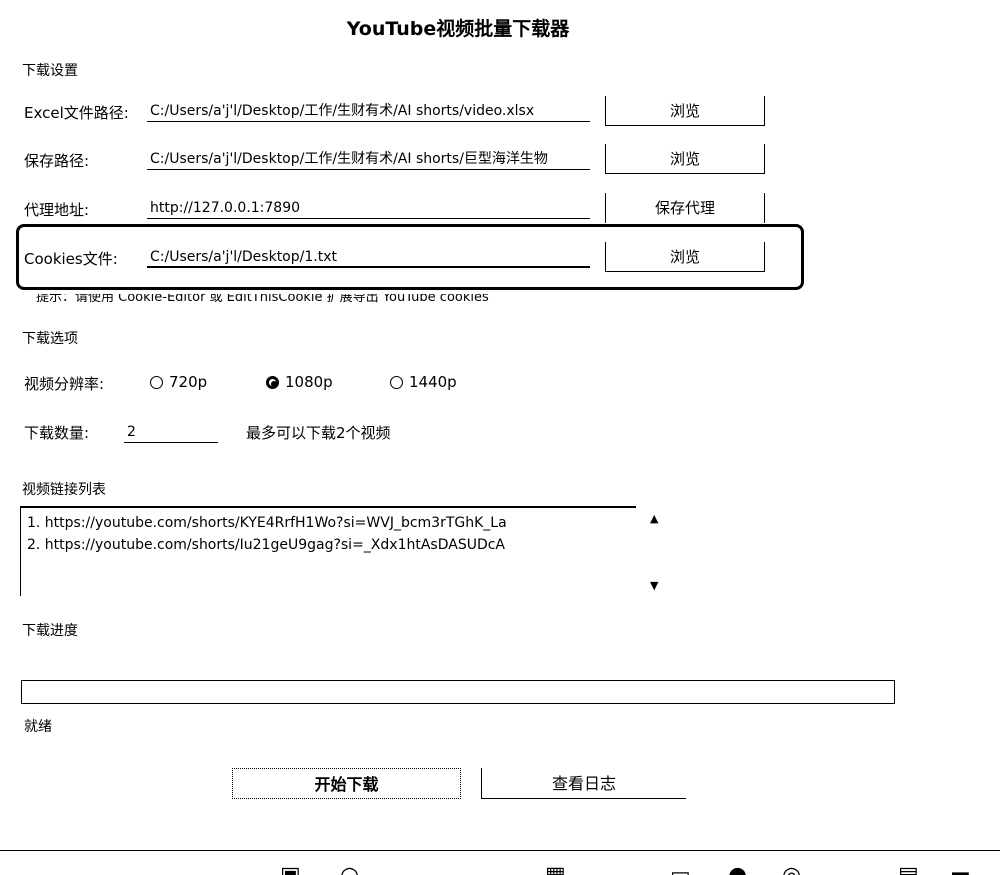 The width and height of the screenshot is (1000, 875). Describe the element at coordinates (309, 382) in the screenshot. I see `radio-1080p-label: 1080p` at that location.